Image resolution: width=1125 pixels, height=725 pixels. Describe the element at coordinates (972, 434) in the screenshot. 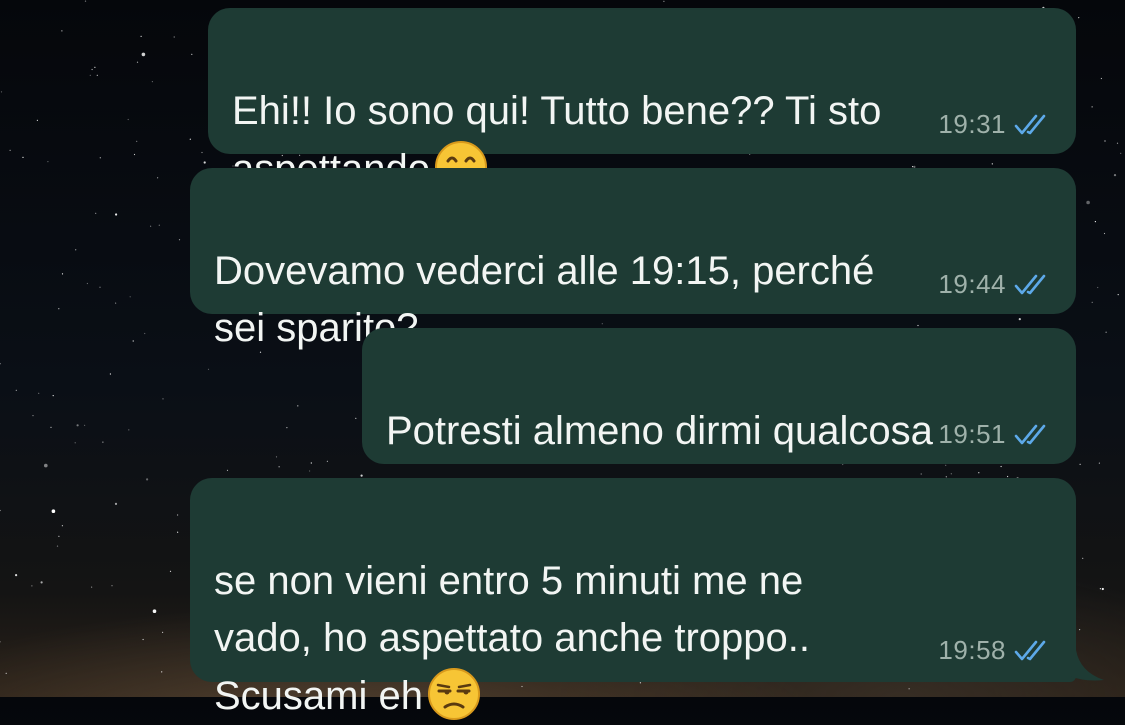

I see `message-time: 19:51` at that location.